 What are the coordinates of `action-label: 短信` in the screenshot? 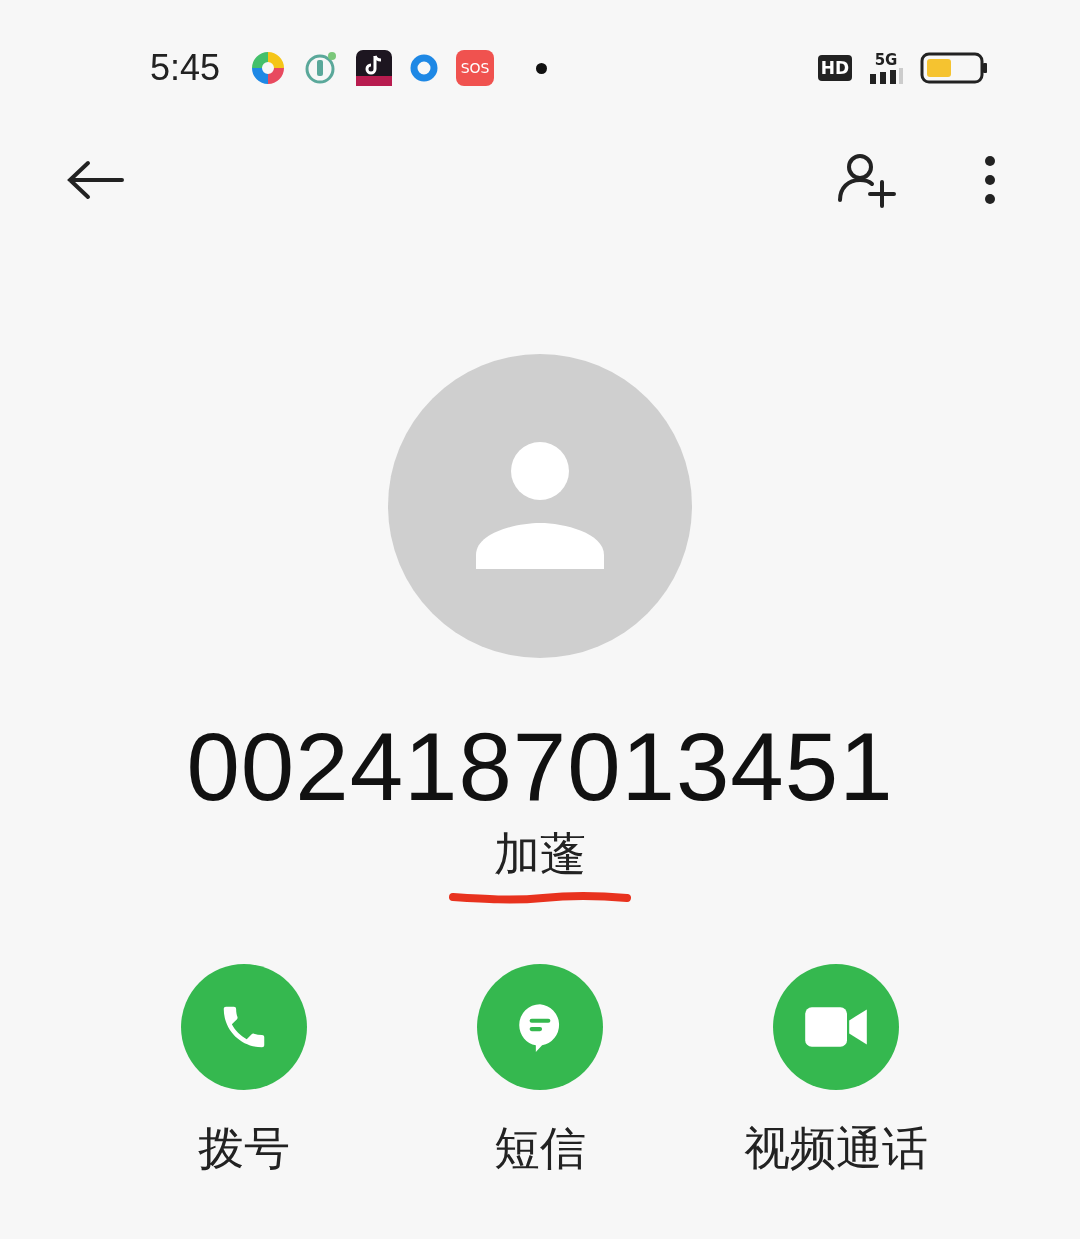 It's located at (540, 1148).